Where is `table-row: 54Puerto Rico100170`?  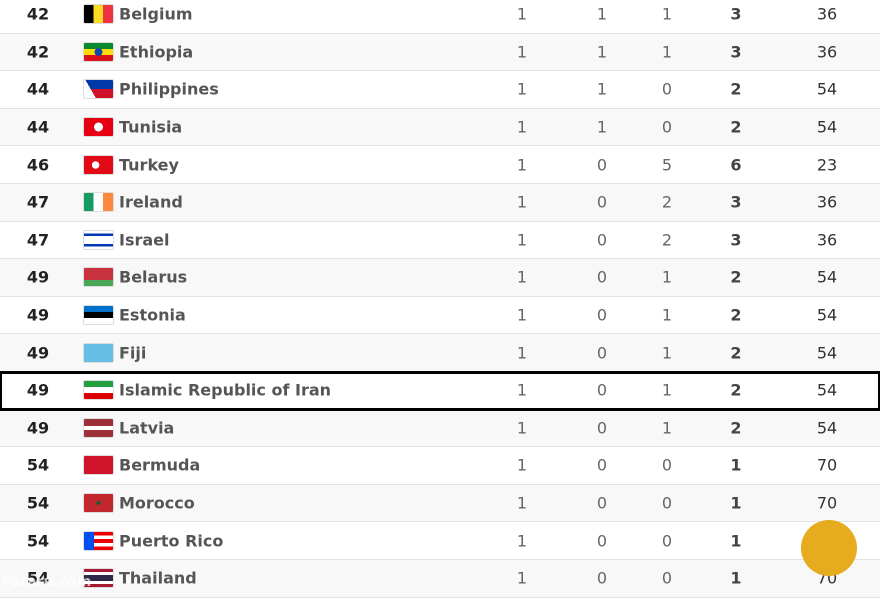
table-row: 54Puerto Rico100170 is located at coordinates (440, 541).